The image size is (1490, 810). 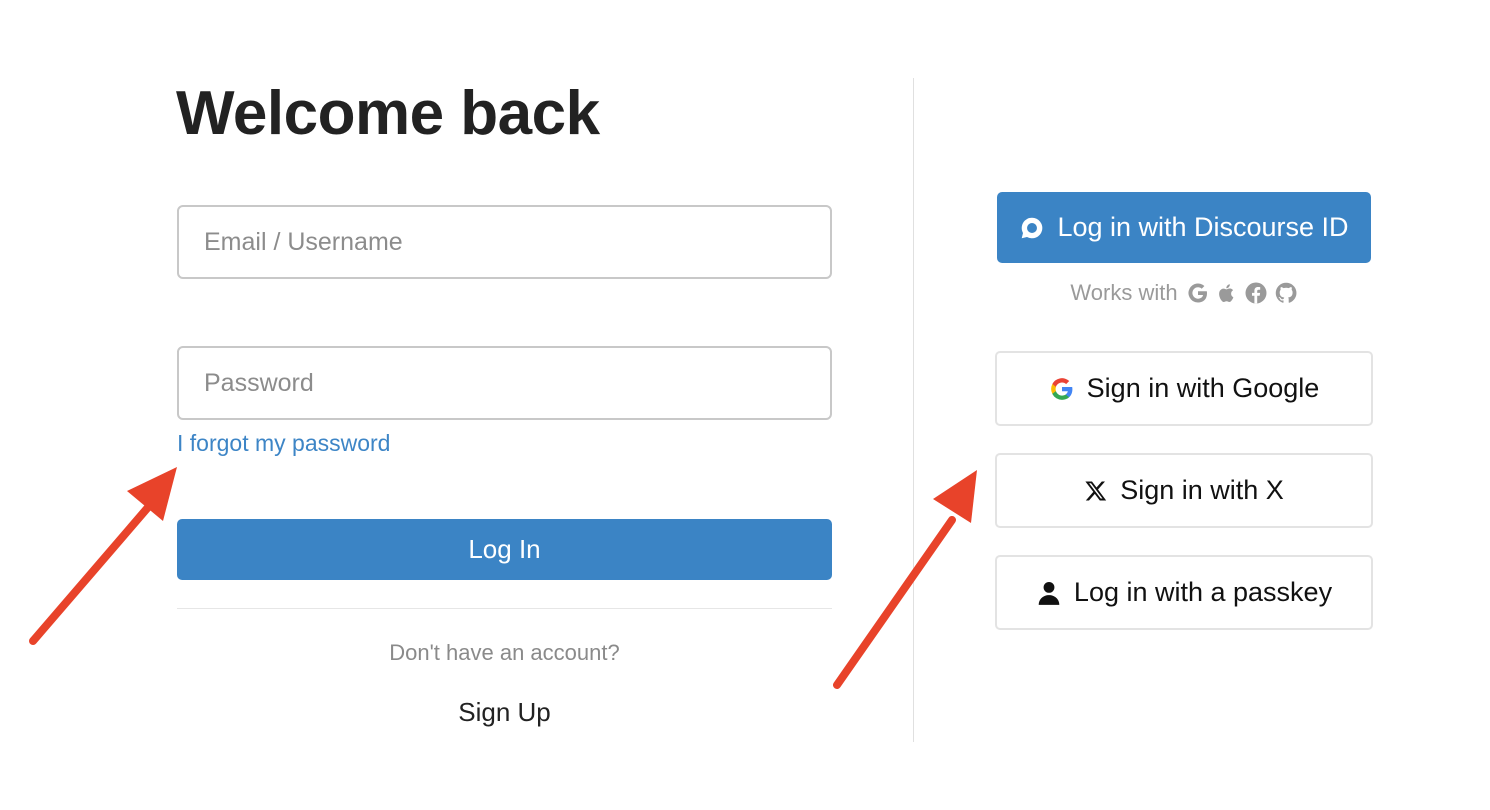 I want to click on apple-icon, so click(x=1227, y=293).